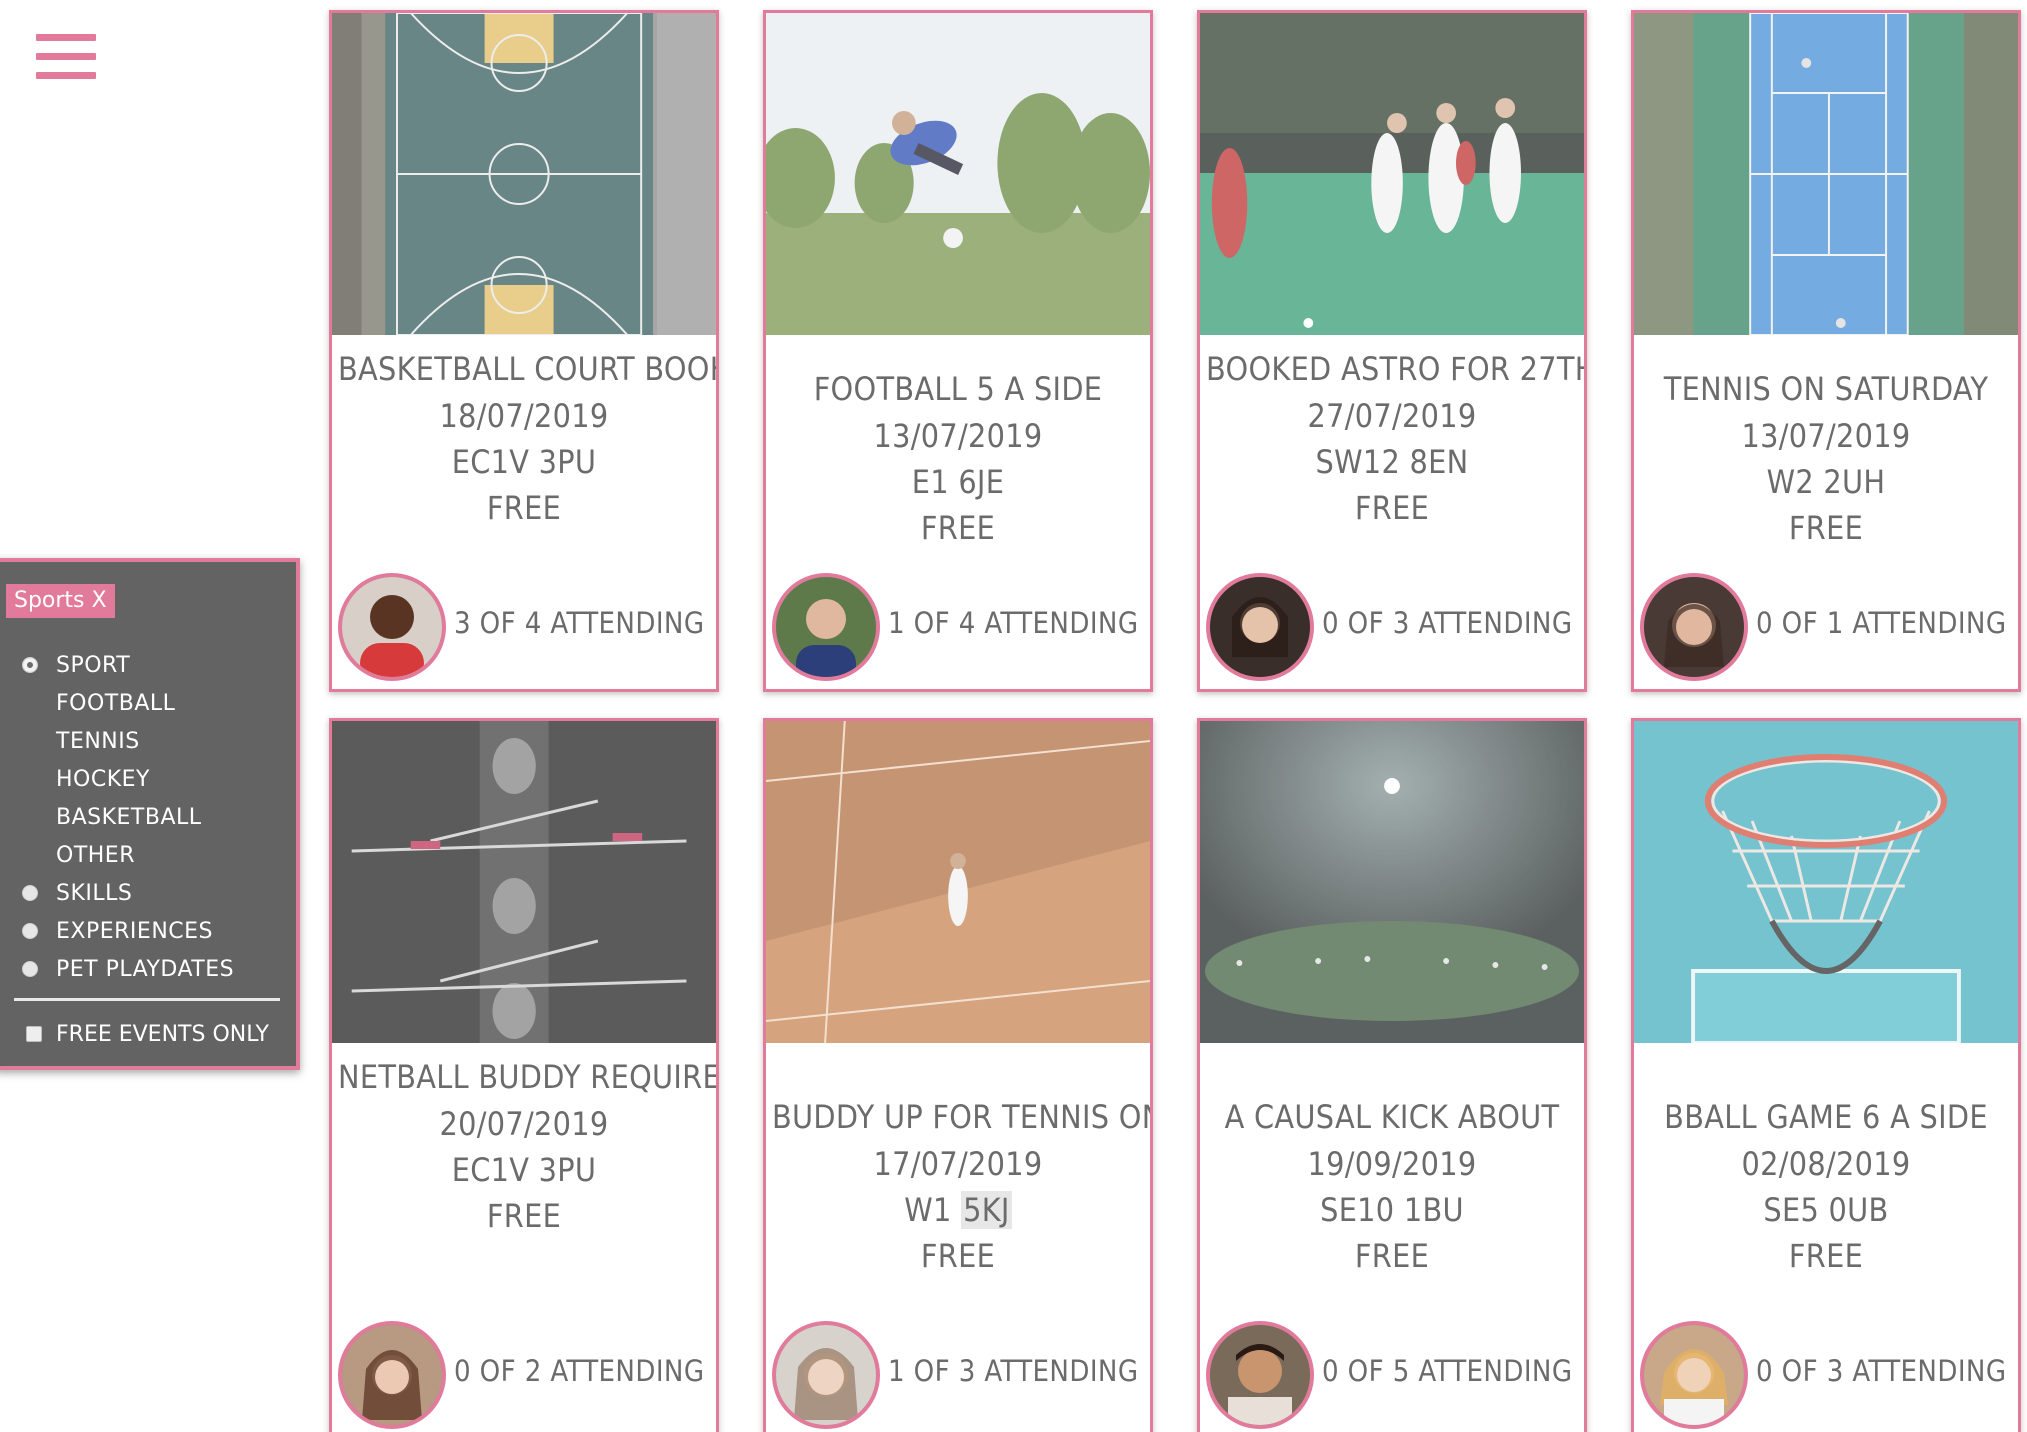  I want to click on card-footer: 1 OF 4 ATTENDING, so click(958, 627).